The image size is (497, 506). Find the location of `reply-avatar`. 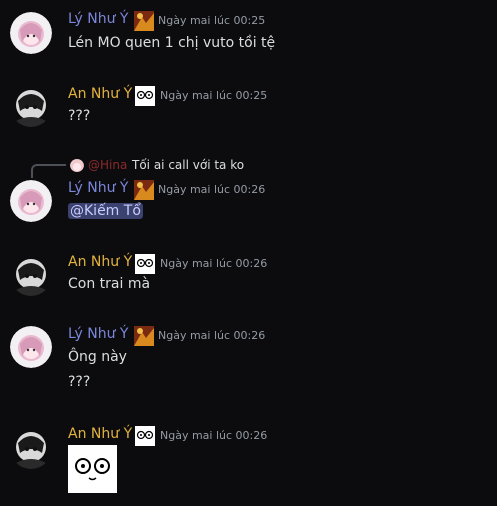

reply-avatar is located at coordinates (77, 165).